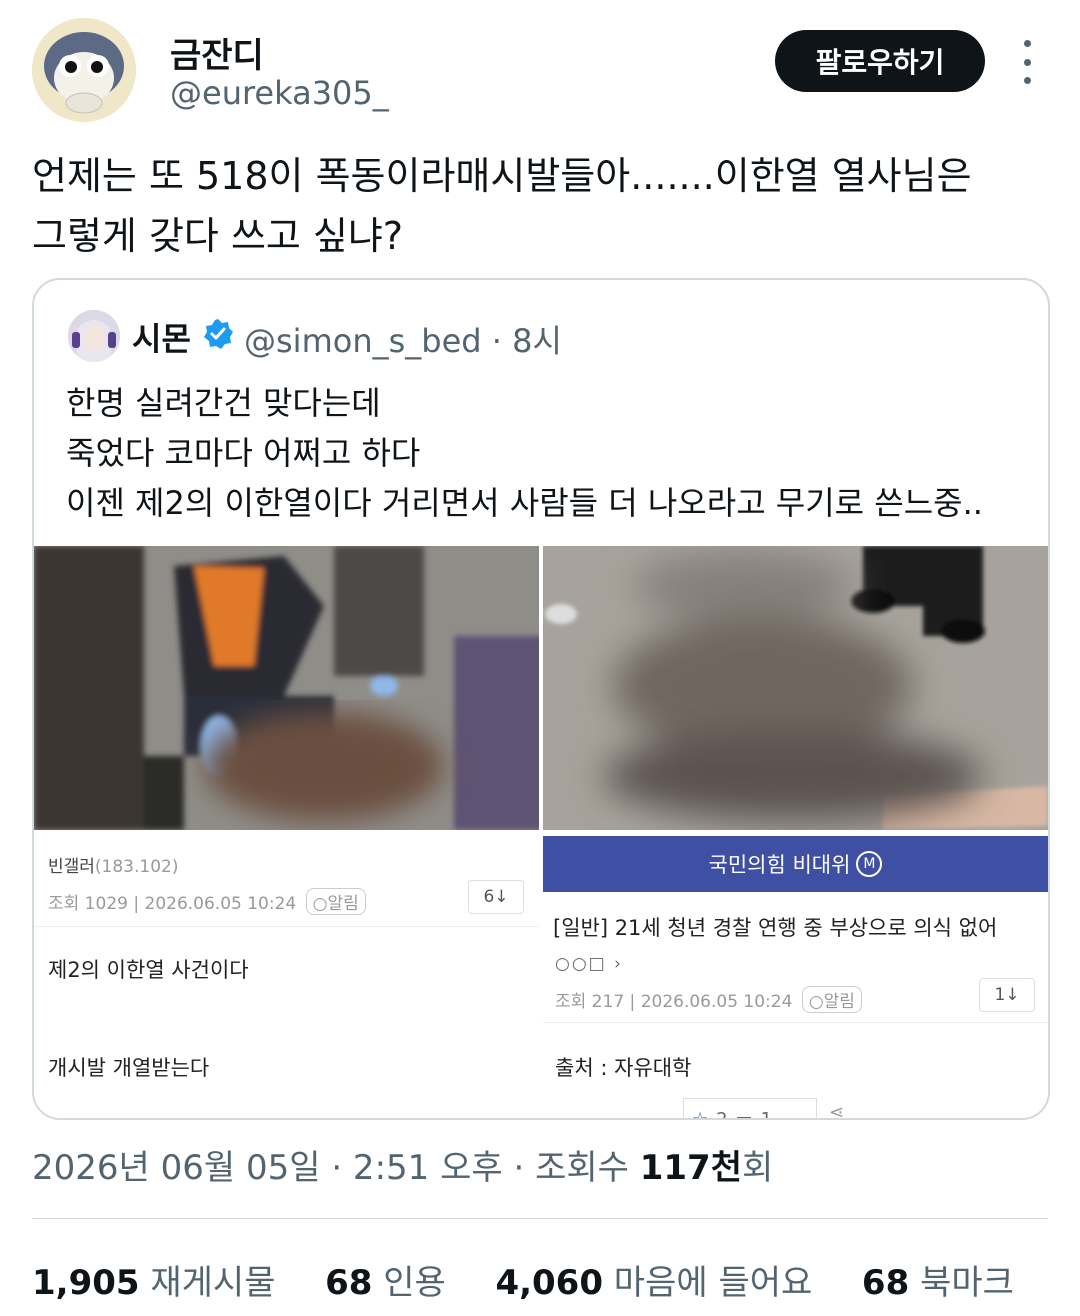  Describe the element at coordinates (653, 1283) in the screenshot. I see `likes-stat: 4,060 마음에 들어요` at that location.